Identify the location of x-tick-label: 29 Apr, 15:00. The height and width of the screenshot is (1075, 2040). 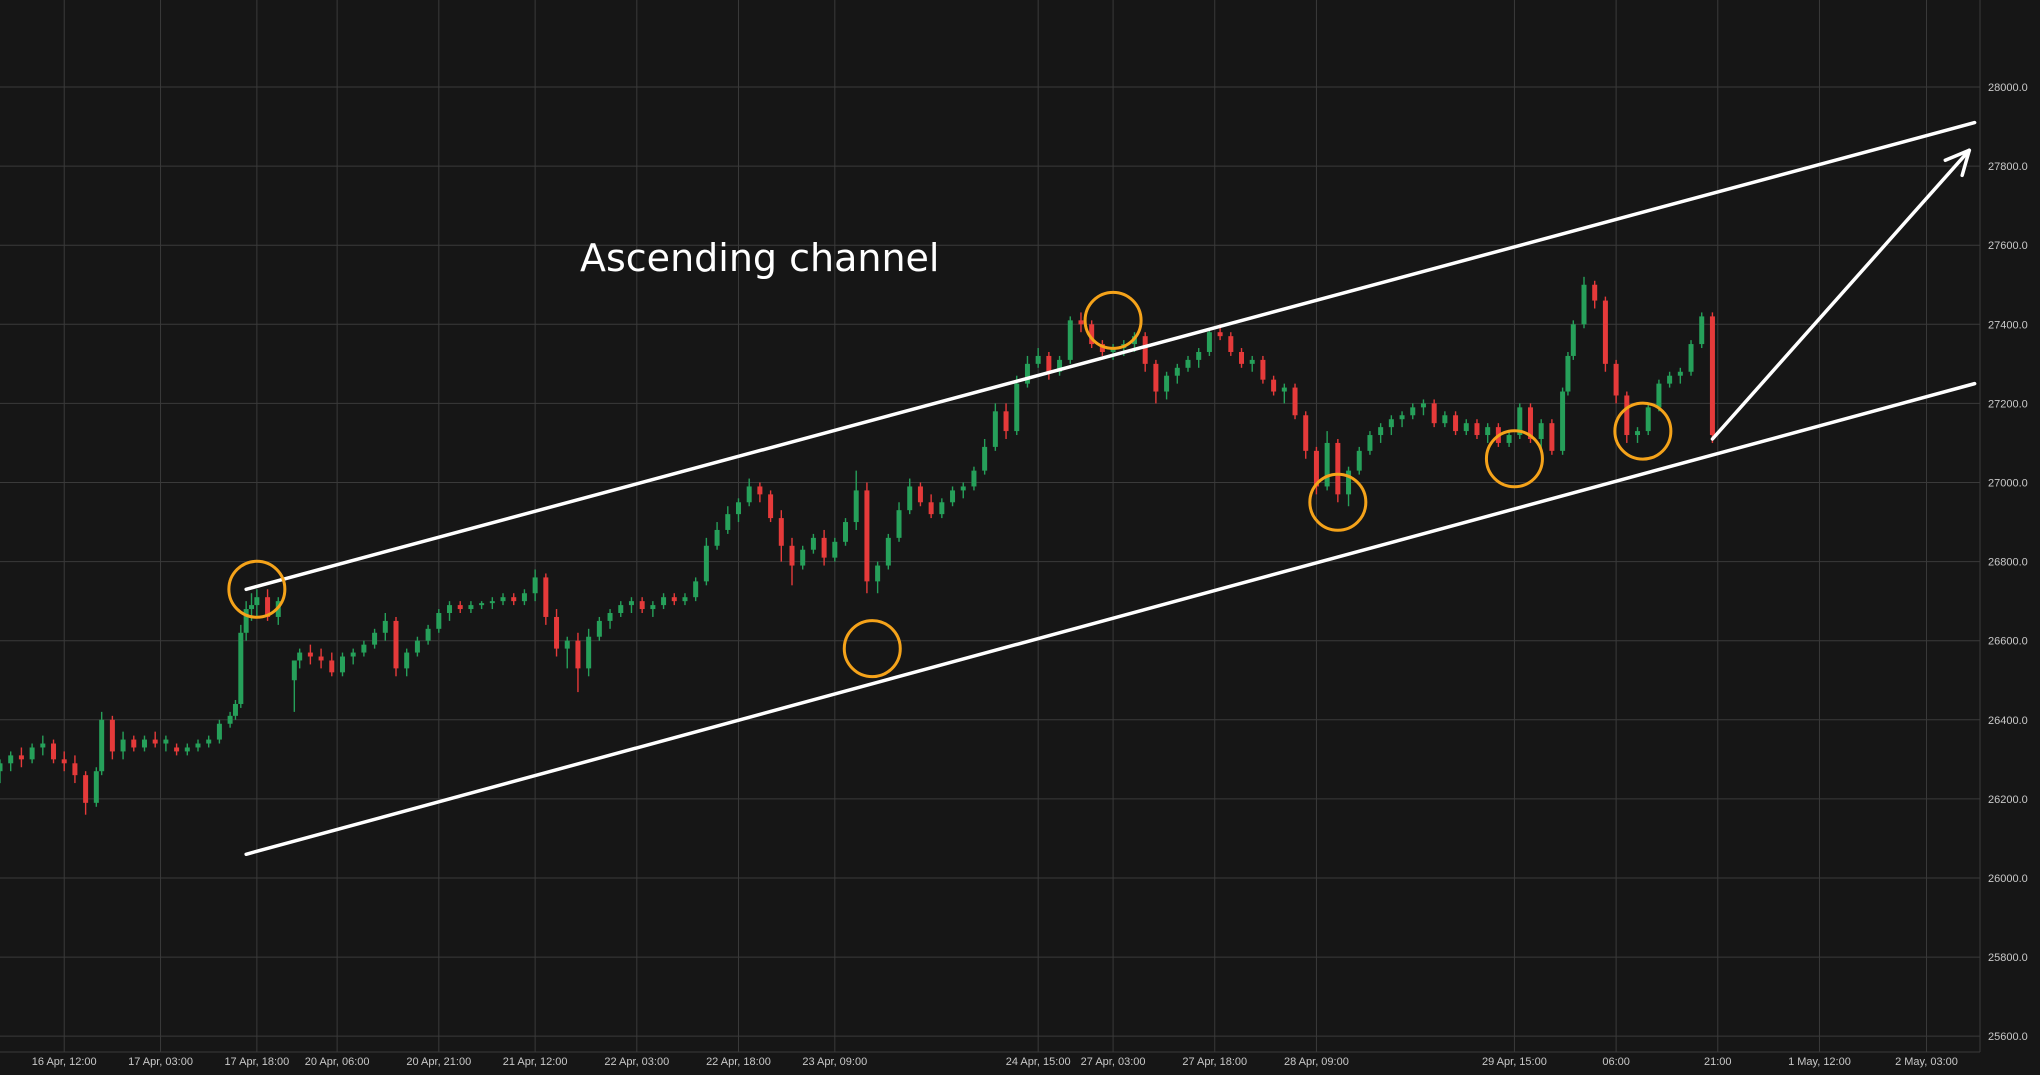
(1514, 1062).